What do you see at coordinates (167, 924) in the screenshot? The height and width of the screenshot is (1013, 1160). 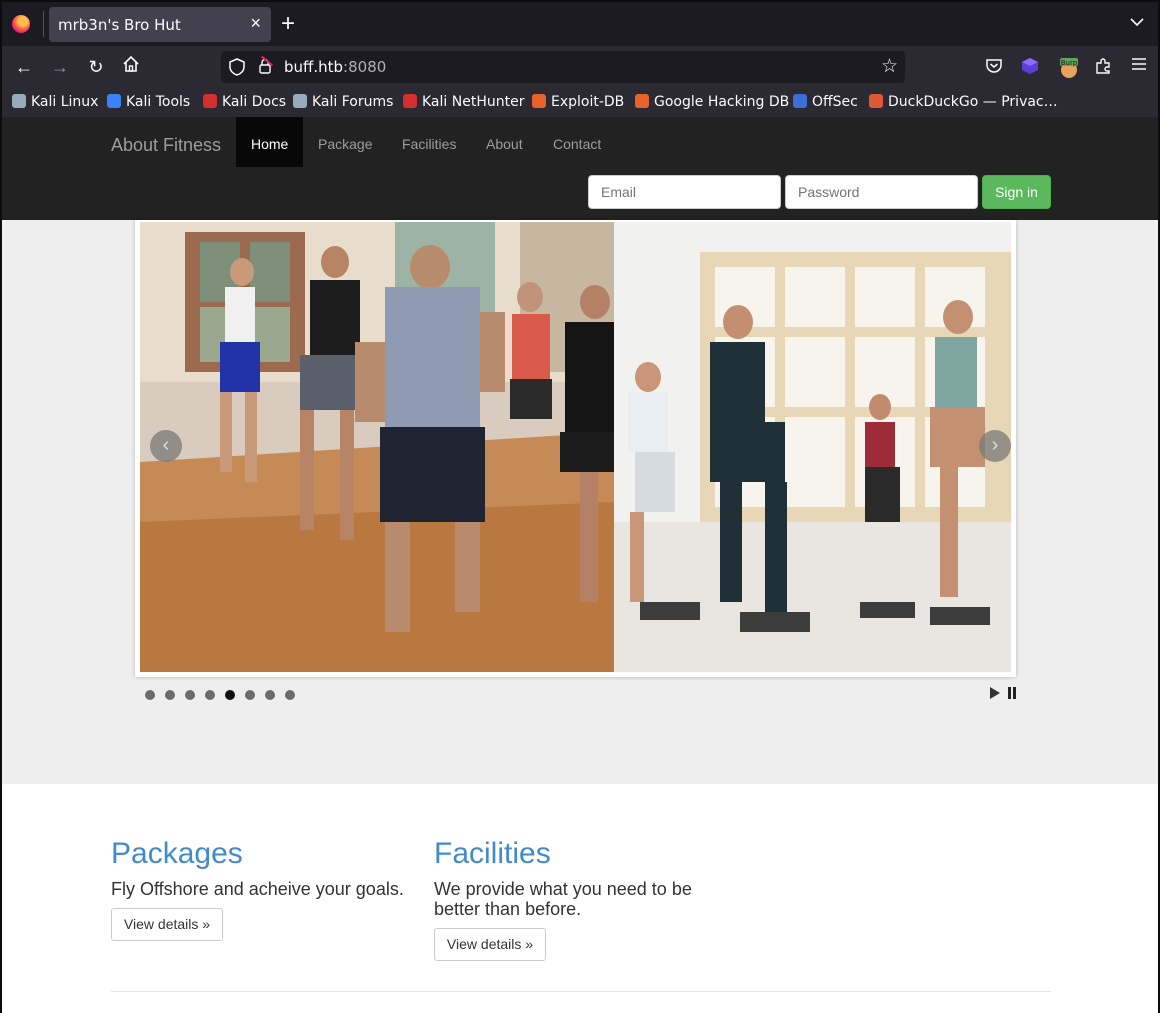 I see `packages-view-details-button: View details »` at bounding box center [167, 924].